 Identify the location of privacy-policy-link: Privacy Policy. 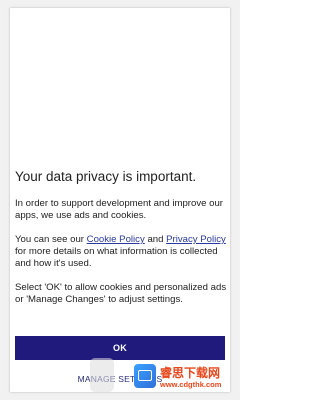
(196, 239).